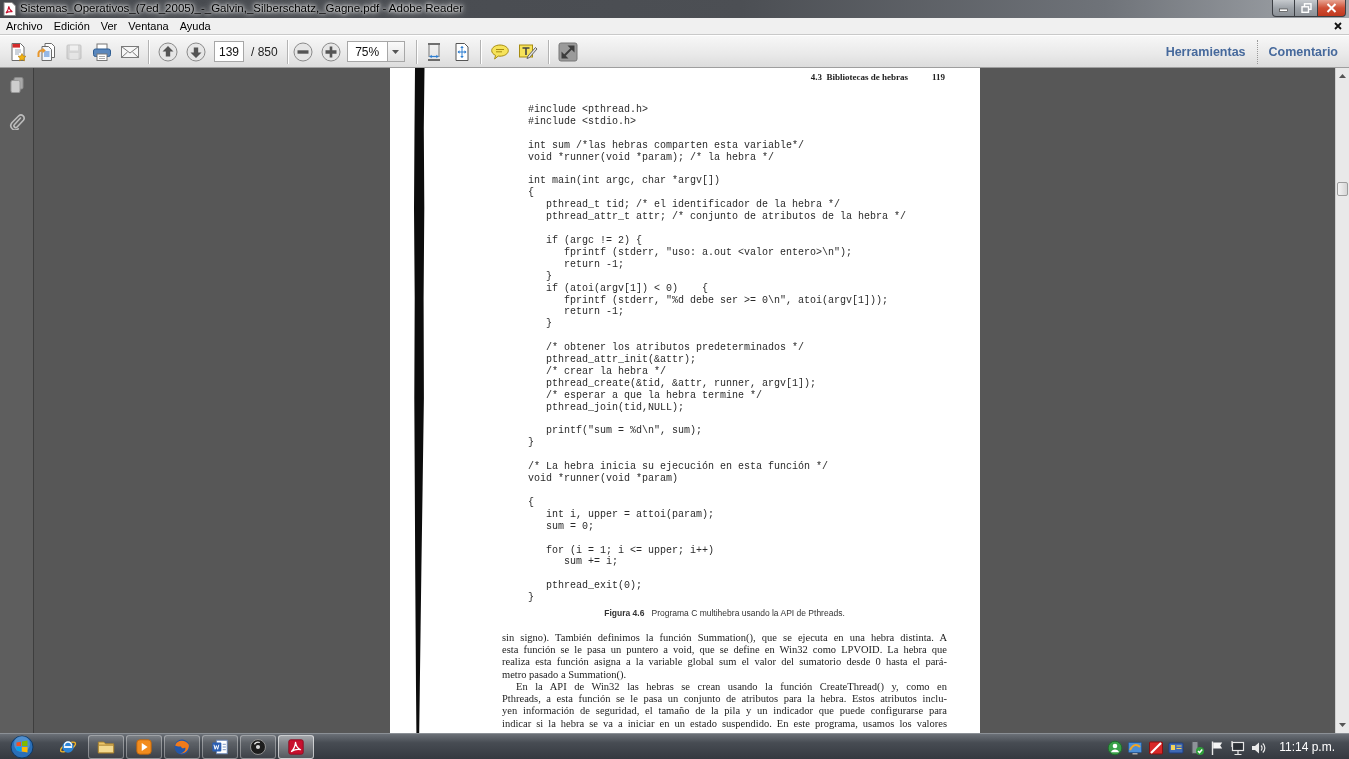 The image size is (1349, 759). Describe the element at coordinates (9, 9) in the screenshot. I see `pdf-file-icon` at that location.